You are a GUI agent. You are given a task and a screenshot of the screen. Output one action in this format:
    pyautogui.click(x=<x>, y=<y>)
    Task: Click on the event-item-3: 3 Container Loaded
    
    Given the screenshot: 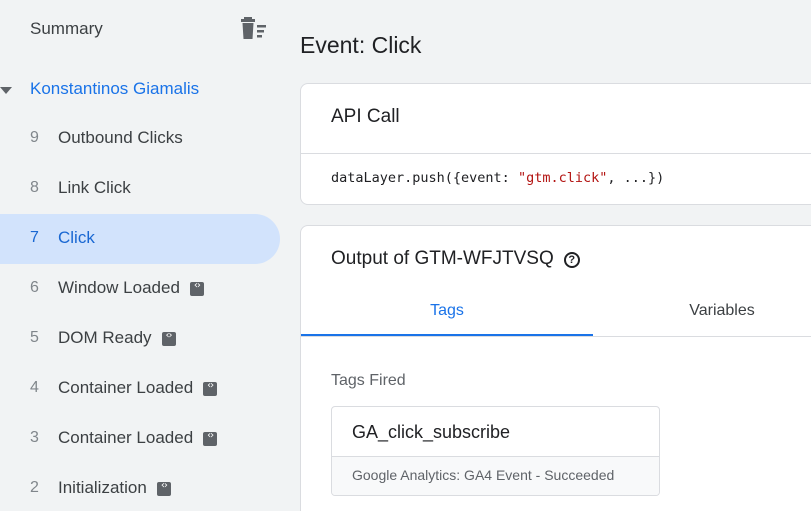 What is the action you would take?
    pyautogui.click(x=140, y=439)
    